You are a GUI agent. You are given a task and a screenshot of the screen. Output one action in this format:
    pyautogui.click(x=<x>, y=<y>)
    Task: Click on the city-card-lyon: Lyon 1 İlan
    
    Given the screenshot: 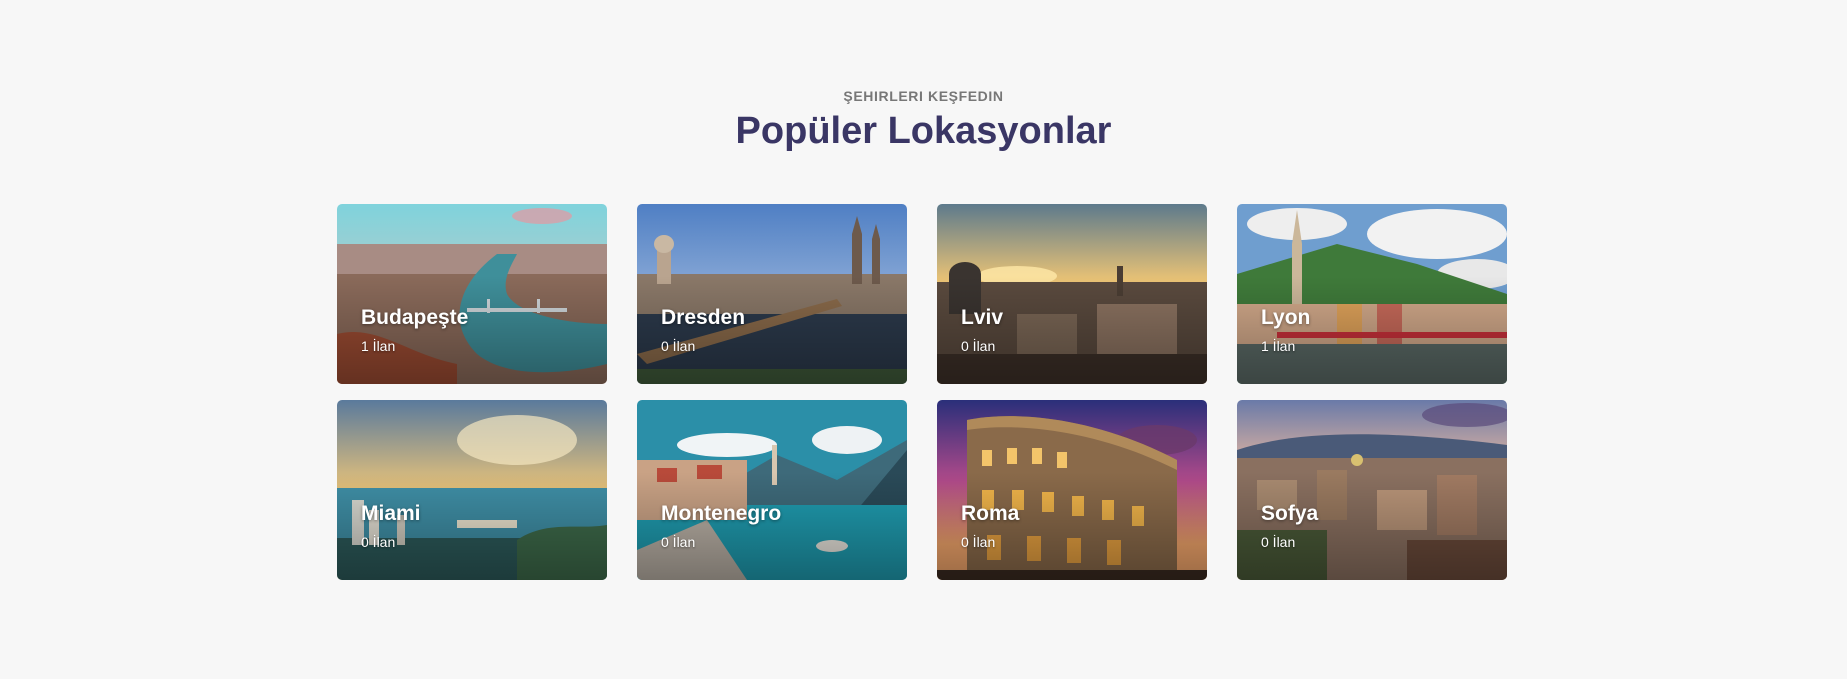 What is the action you would take?
    pyautogui.click(x=1372, y=294)
    